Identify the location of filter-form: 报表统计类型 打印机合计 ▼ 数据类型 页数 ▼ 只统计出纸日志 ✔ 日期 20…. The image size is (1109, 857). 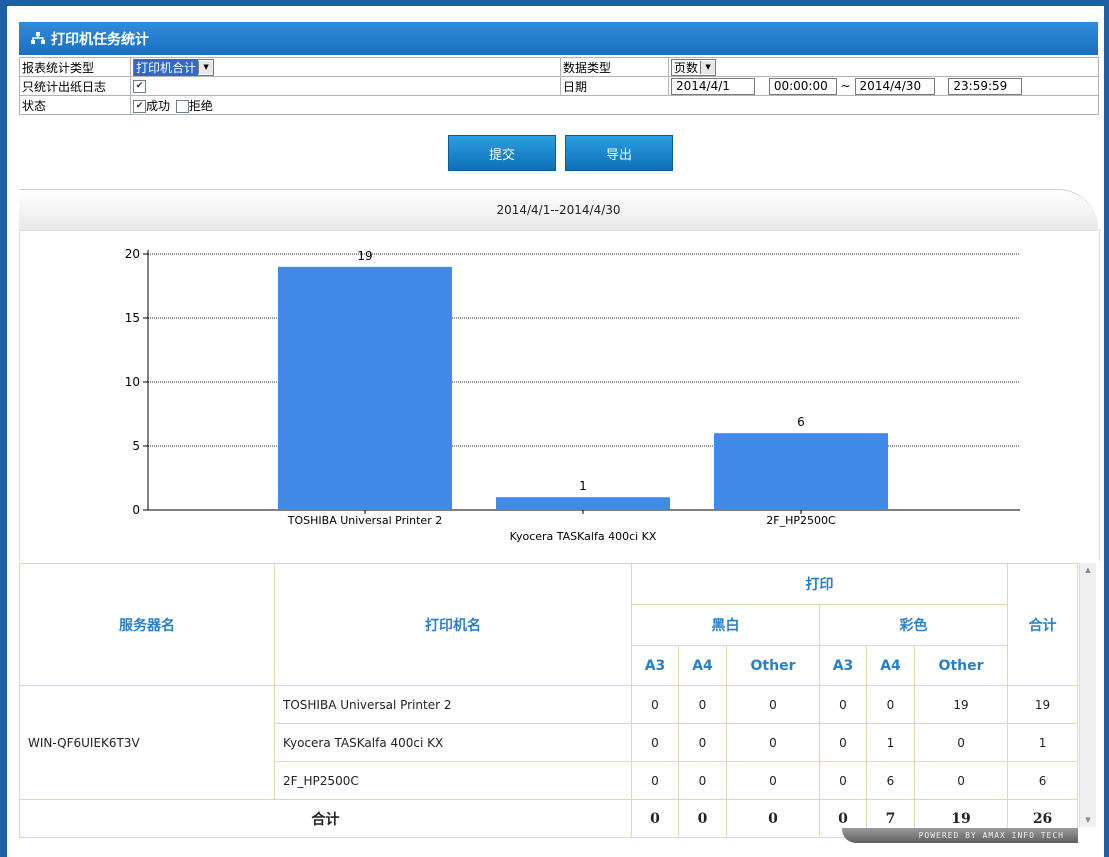
(559, 86).